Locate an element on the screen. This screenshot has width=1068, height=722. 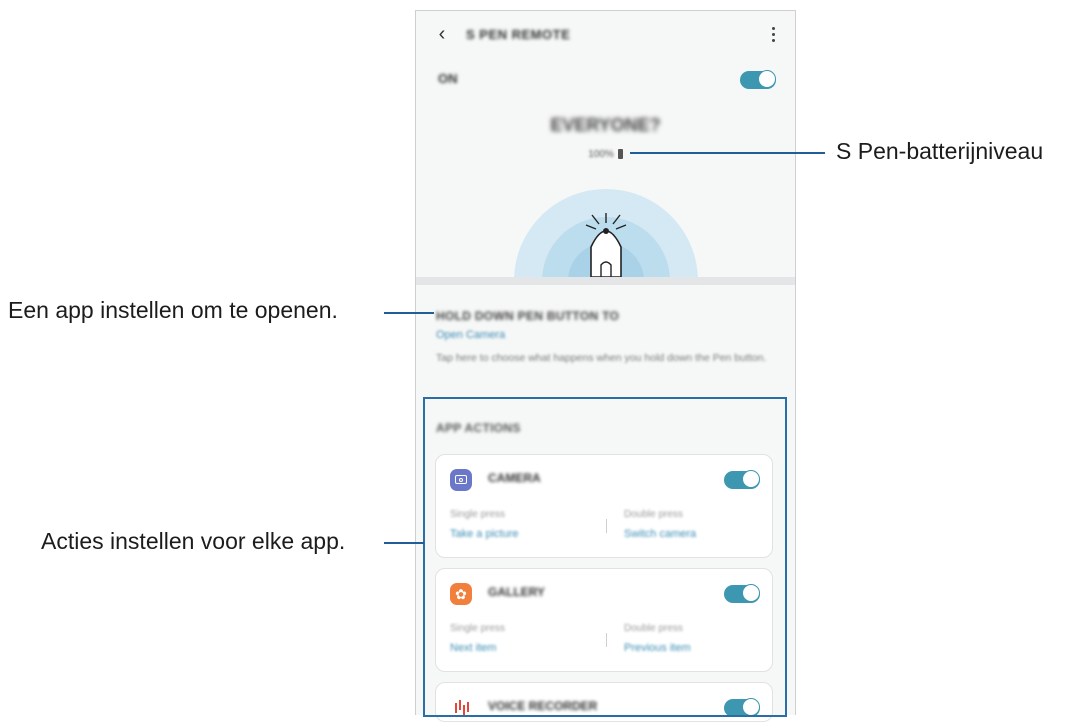
master-switch-row: ON is located at coordinates (605, 80).